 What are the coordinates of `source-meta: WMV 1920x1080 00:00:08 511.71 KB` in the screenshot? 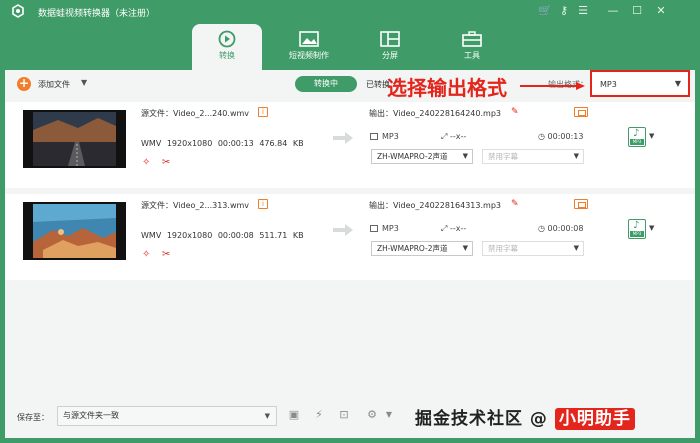 It's located at (222, 235).